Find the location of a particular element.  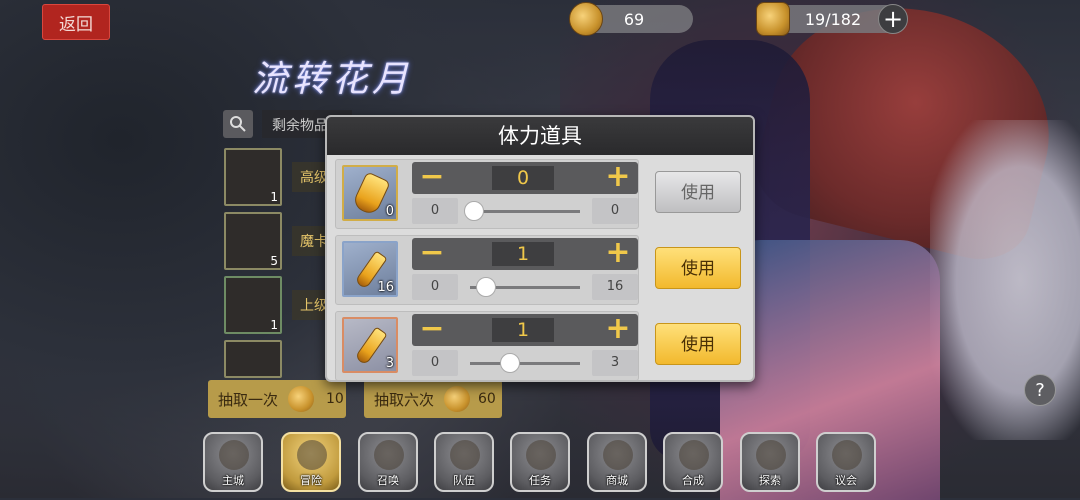

potion-item-icon: 3 is located at coordinates (370, 345).